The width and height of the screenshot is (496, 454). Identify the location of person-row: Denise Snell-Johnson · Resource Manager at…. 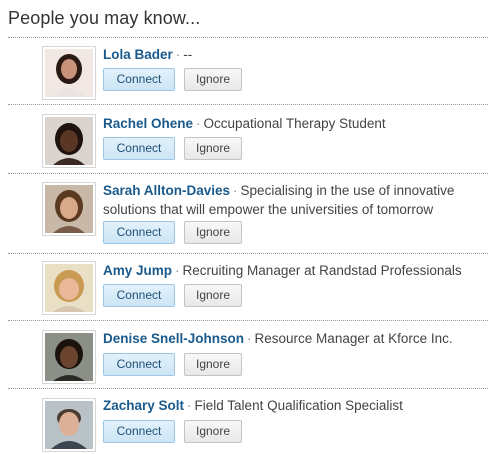
(248, 354).